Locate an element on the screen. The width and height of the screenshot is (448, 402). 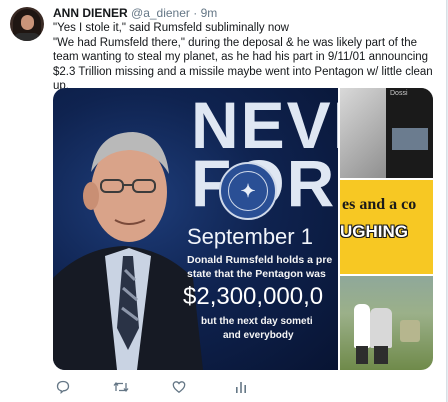
retweet-icon is located at coordinates (121, 387).